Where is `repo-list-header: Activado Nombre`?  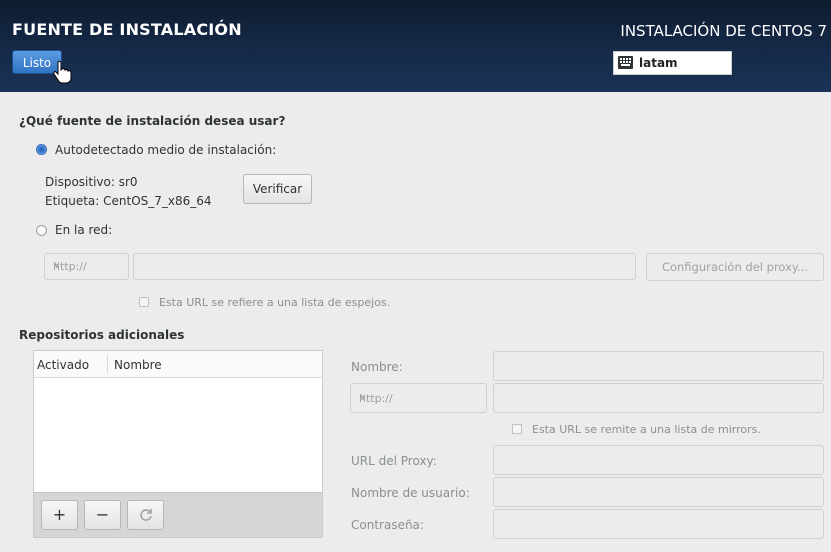 repo-list-header: Activado Nombre is located at coordinates (178, 364).